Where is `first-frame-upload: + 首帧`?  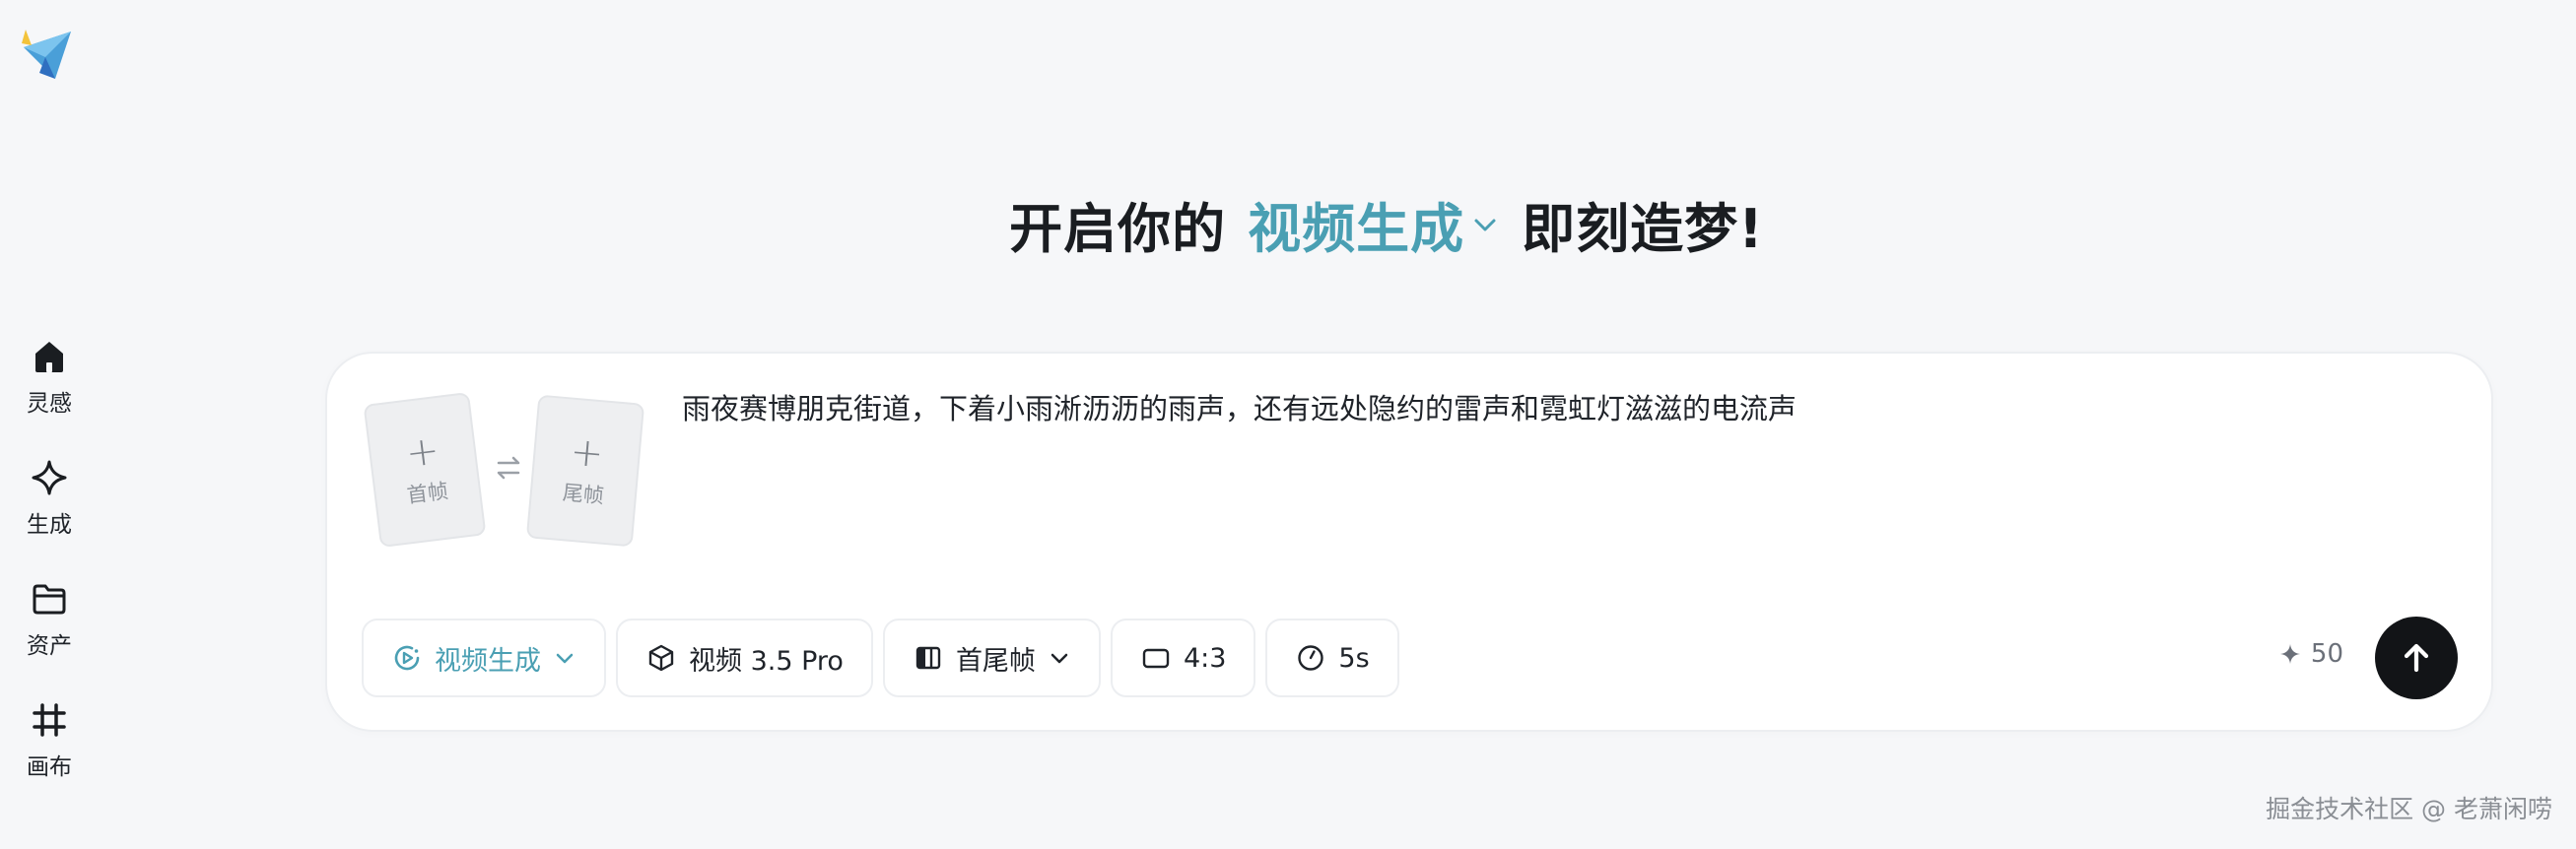 first-frame-upload: + 首帧 is located at coordinates (425, 470).